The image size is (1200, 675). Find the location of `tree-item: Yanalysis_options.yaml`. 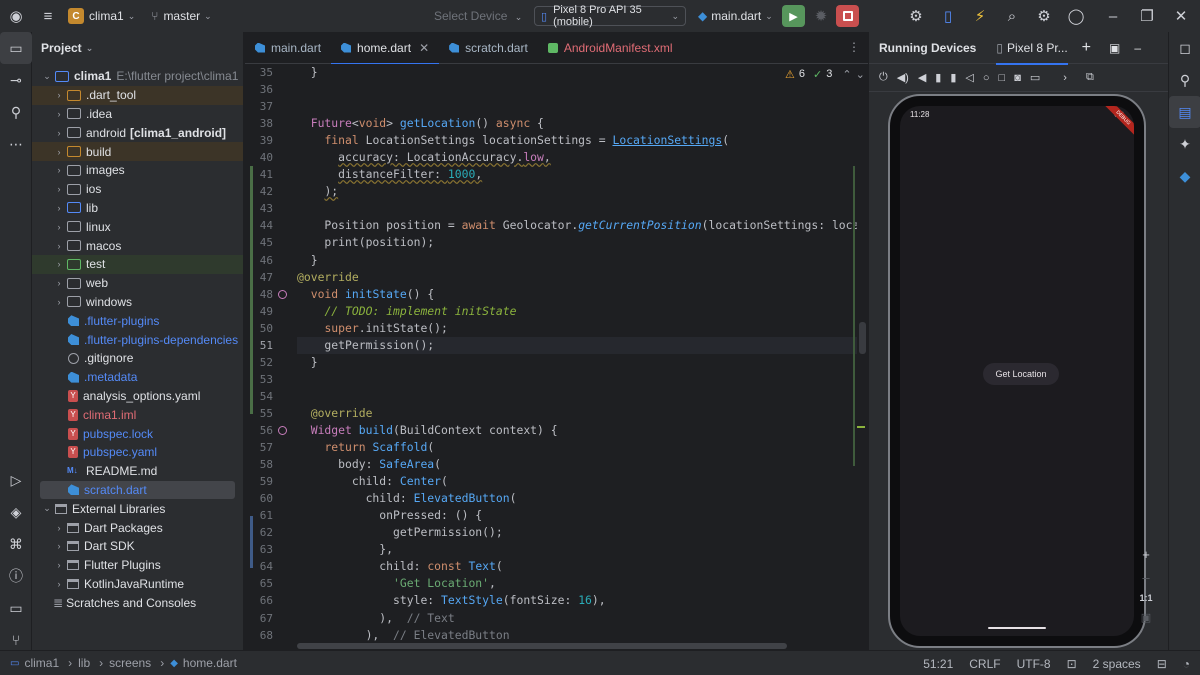

tree-item: Yanalysis_options.yaml is located at coordinates (137, 396).